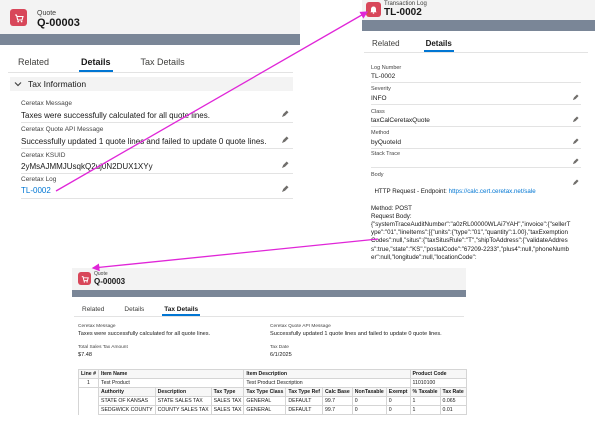  I want to click on field-label-ceretax-log: Ceretax Log, so click(39, 179).